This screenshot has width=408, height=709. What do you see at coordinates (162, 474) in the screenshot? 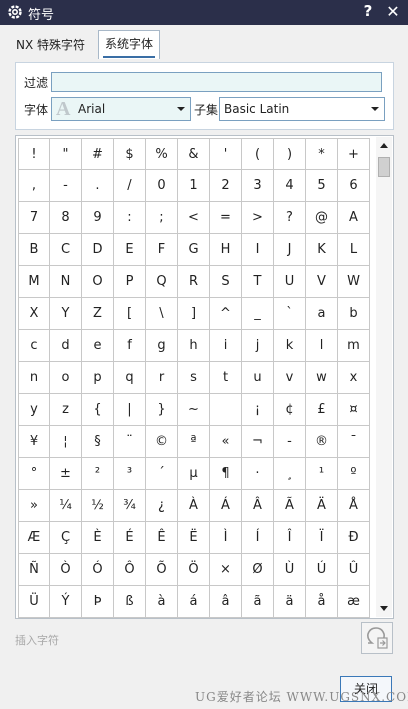
I see `character-cell: ´` at bounding box center [162, 474].